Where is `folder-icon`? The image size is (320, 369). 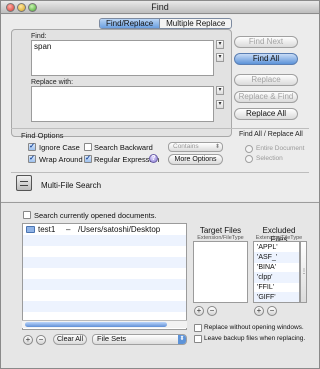 folder-icon is located at coordinates (30, 229).